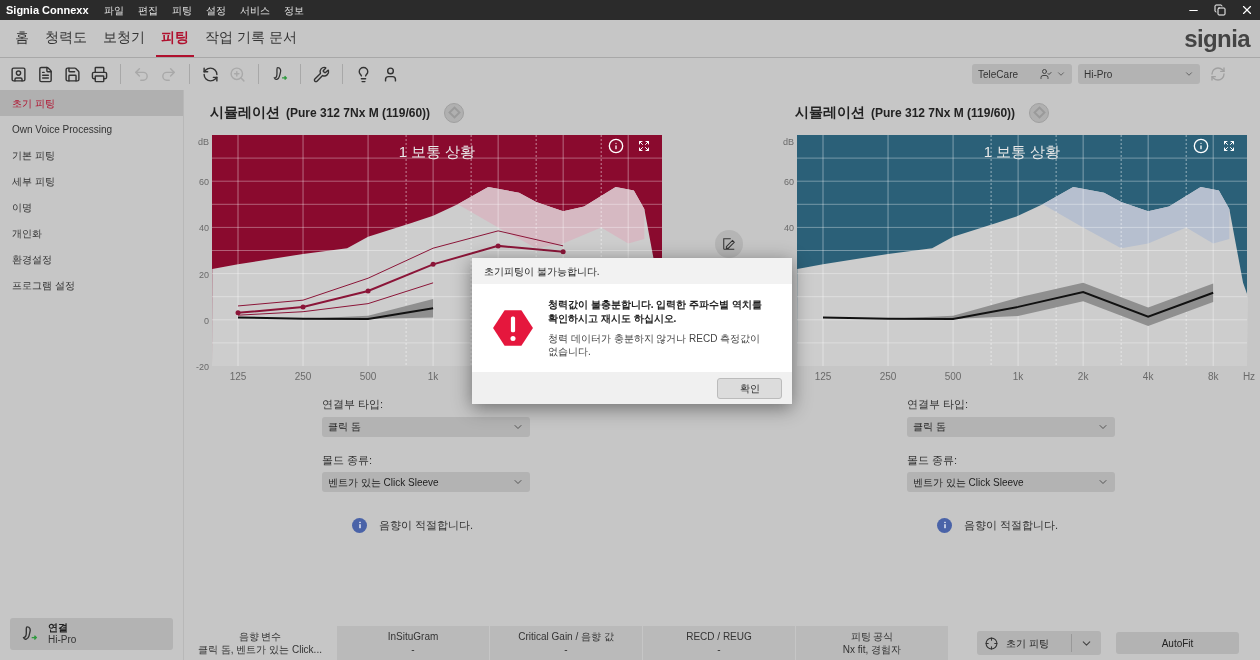  What do you see at coordinates (202, 367) in the screenshot?
I see `axis-label: -20` at bounding box center [202, 367].